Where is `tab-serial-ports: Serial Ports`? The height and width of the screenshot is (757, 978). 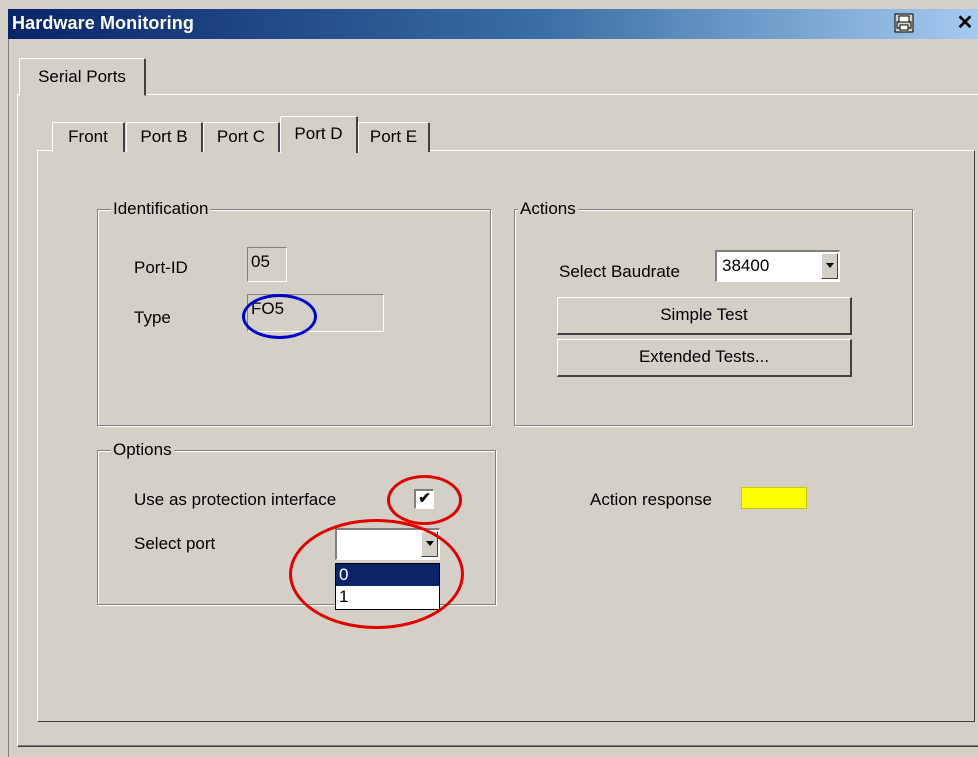
tab-serial-ports: Serial Ports is located at coordinates (82, 77).